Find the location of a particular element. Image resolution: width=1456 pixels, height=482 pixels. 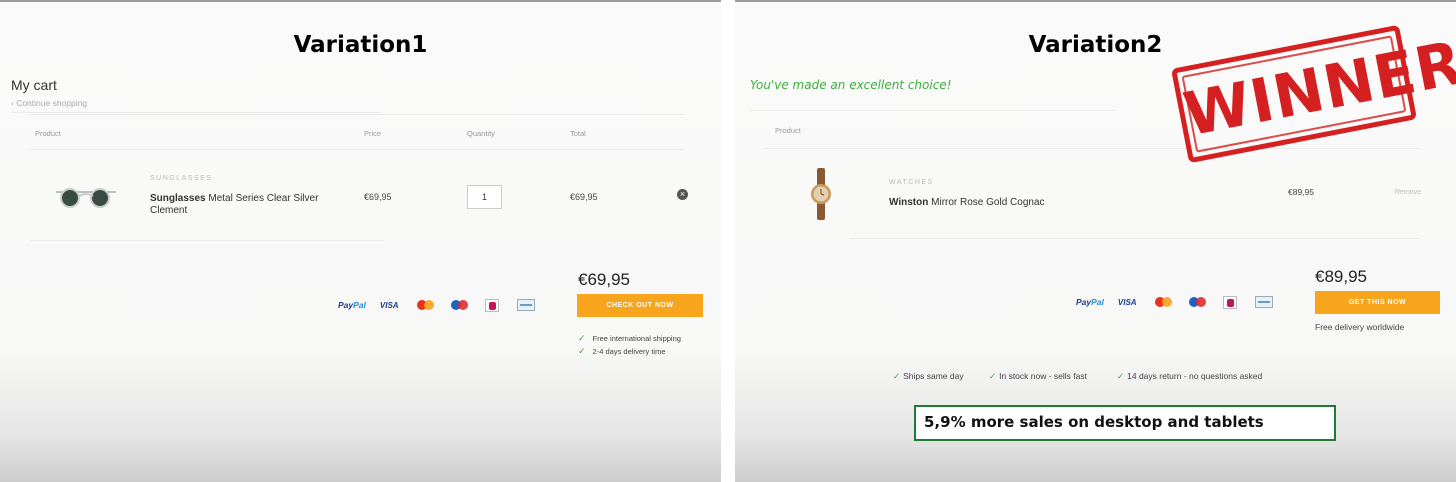

product-category: SUNGLASSES is located at coordinates (181, 178).